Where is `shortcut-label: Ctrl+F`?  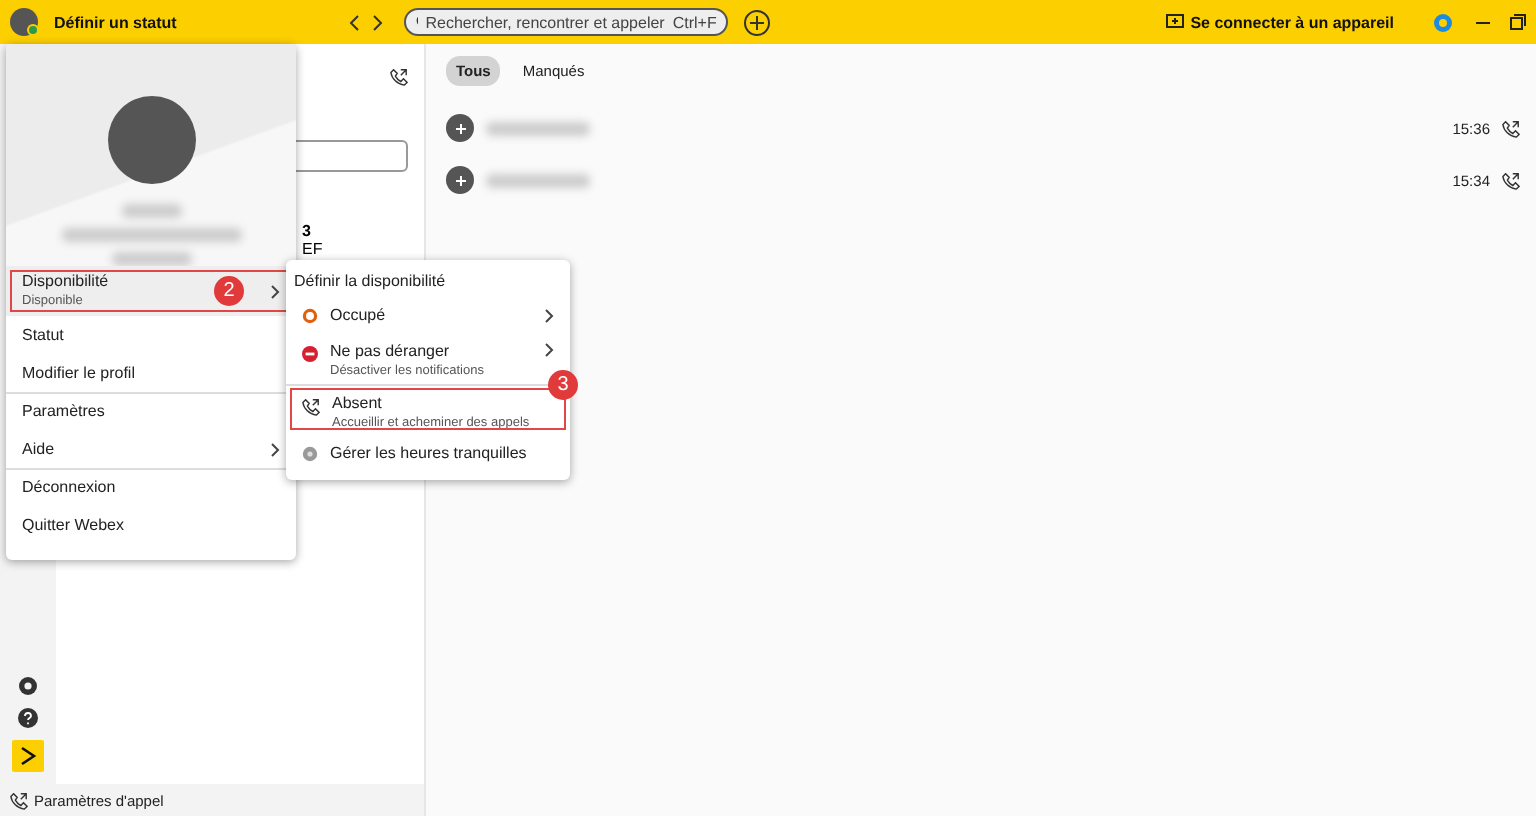
shortcut-label: Ctrl+F is located at coordinates (694, 22).